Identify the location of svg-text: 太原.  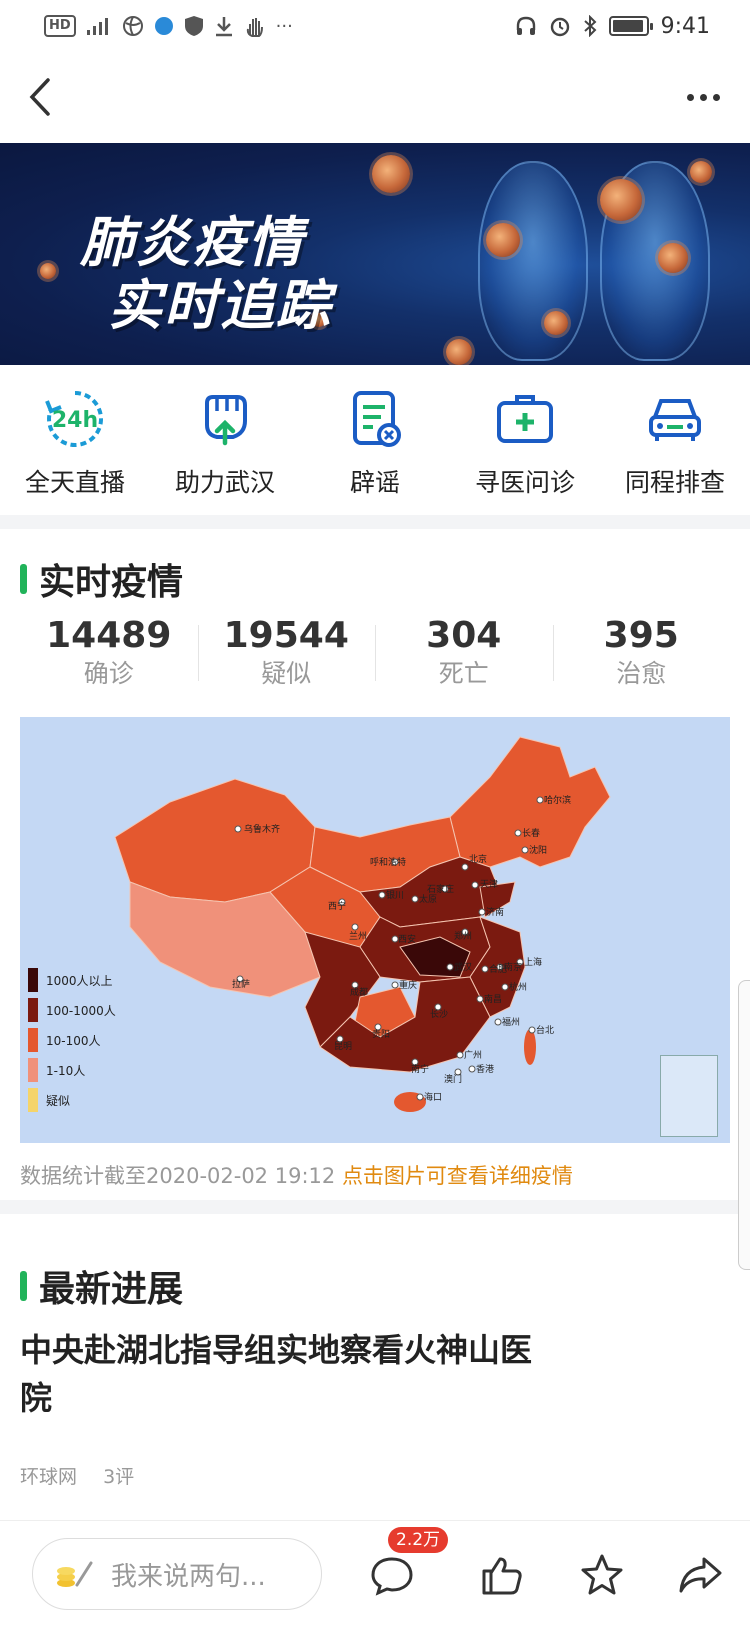
(428, 898).